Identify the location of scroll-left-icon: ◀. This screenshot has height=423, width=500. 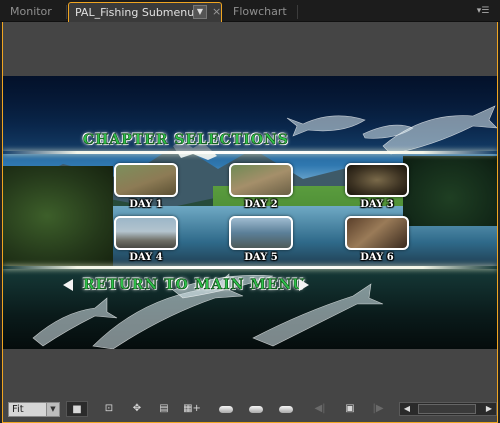
(407, 409).